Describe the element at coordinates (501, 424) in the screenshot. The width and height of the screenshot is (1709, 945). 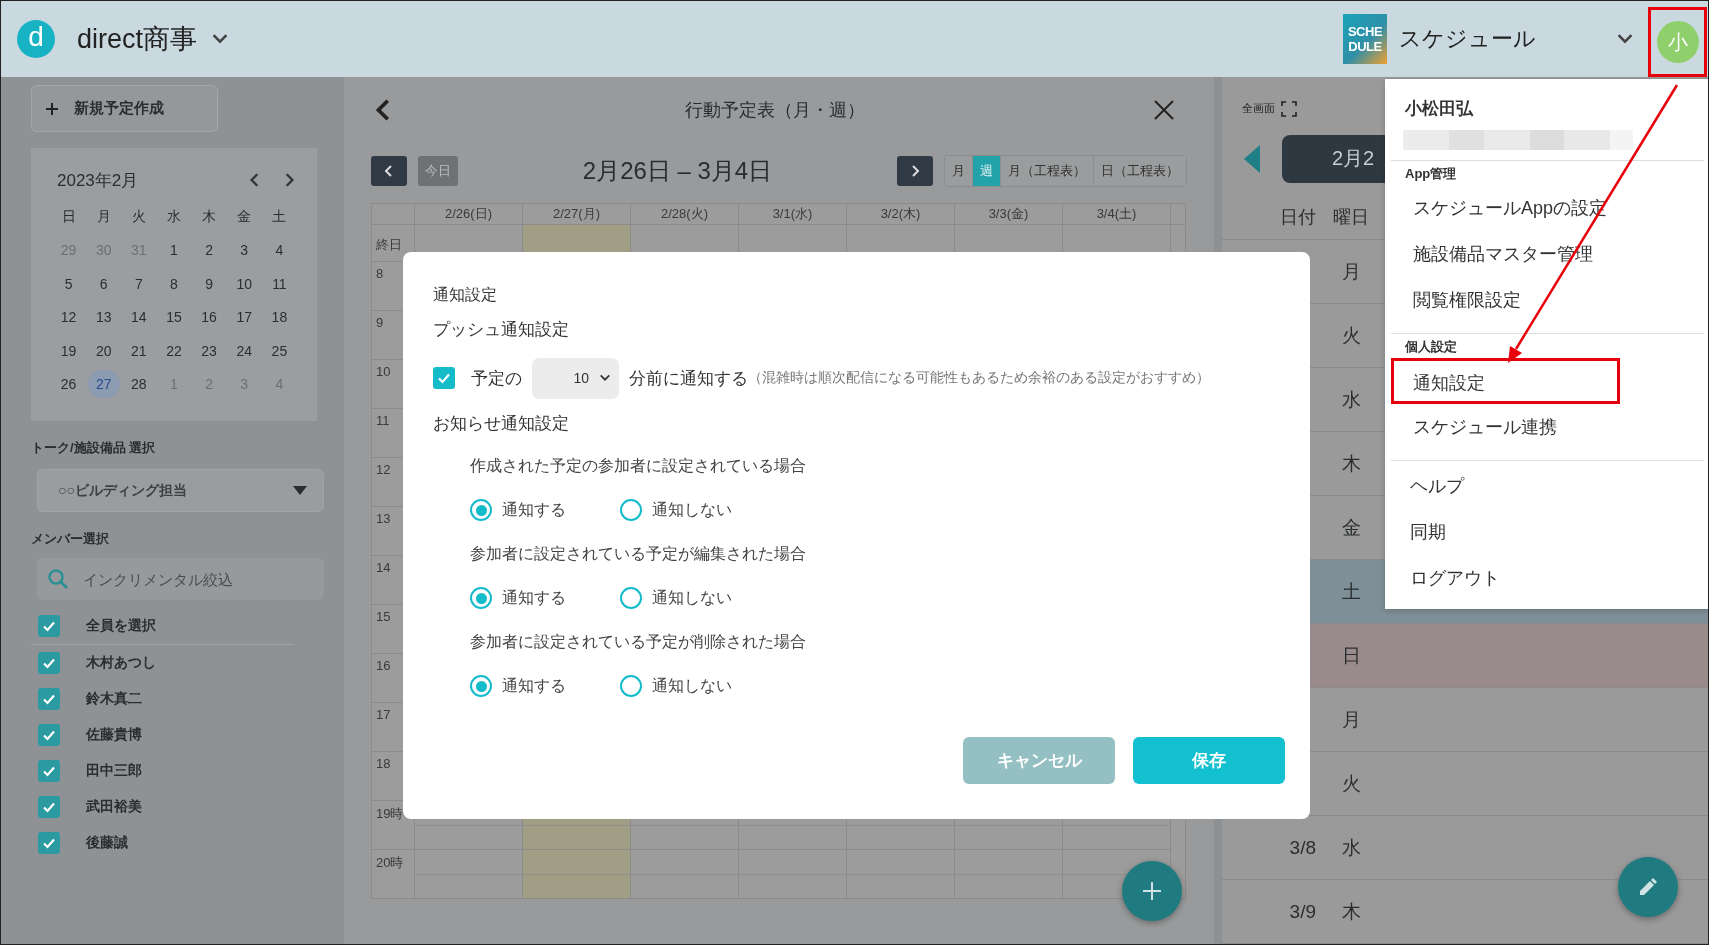
I see `section-heading: お知らせ通知設定` at that location.